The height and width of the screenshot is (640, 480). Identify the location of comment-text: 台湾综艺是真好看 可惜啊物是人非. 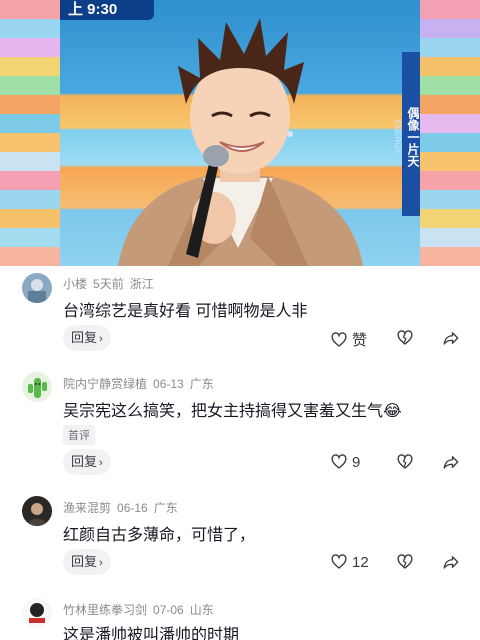
(185, 311).